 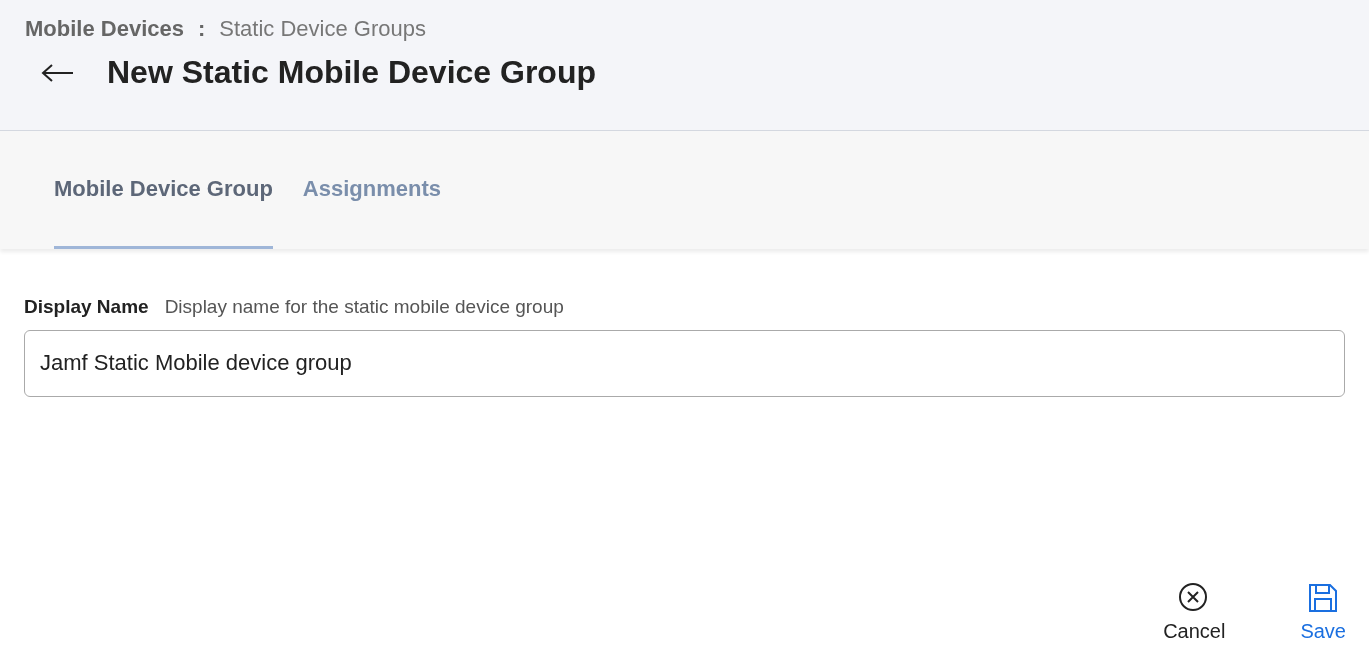 I want to click on display-name-field: Jamf Static Mobile device group, so click(x=684, y=363).